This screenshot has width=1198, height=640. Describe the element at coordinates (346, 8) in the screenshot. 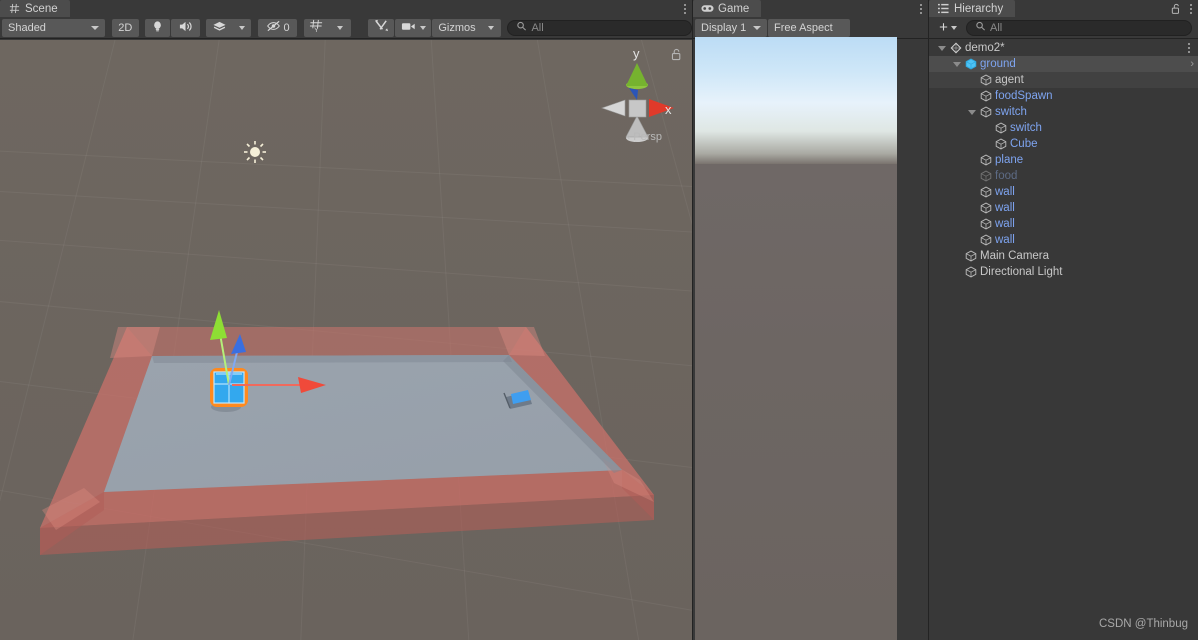

I see `scene-tabbar: Scene` at that location.